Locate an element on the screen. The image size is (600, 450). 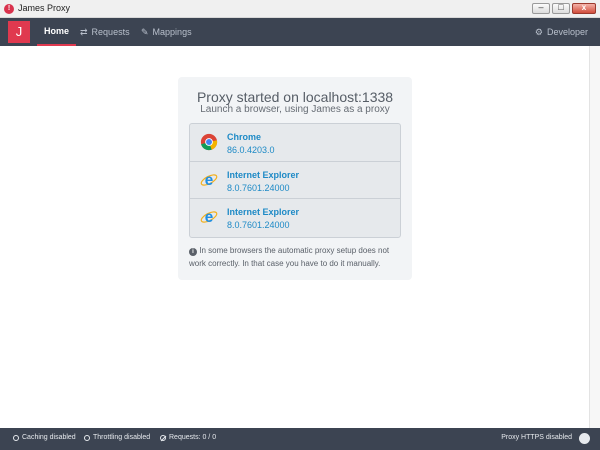
browser-item-chrome: Chrome 86.0.4203.0 is located at coordinates (295, 143).